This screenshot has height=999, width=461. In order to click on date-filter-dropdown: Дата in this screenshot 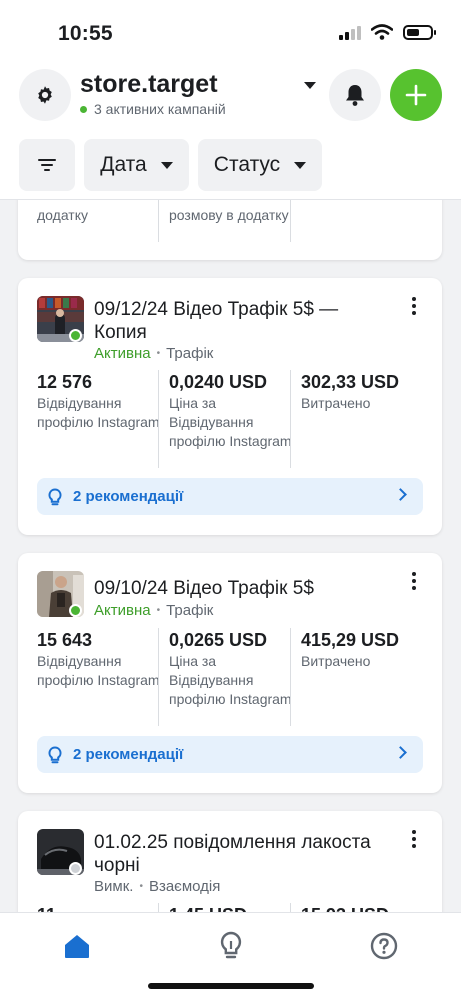, I will do `click(136, 165)`.